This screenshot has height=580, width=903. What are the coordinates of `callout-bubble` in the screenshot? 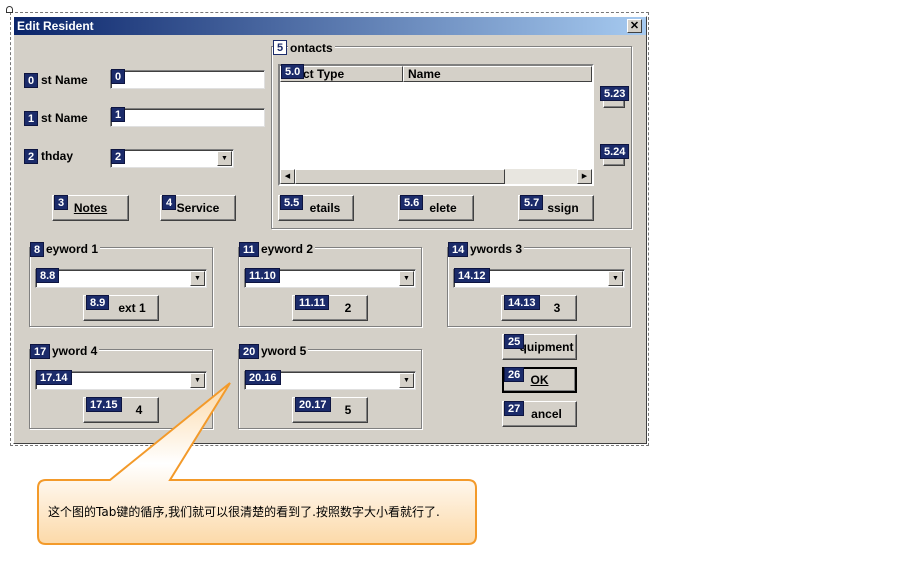 It's located at (257, 463).